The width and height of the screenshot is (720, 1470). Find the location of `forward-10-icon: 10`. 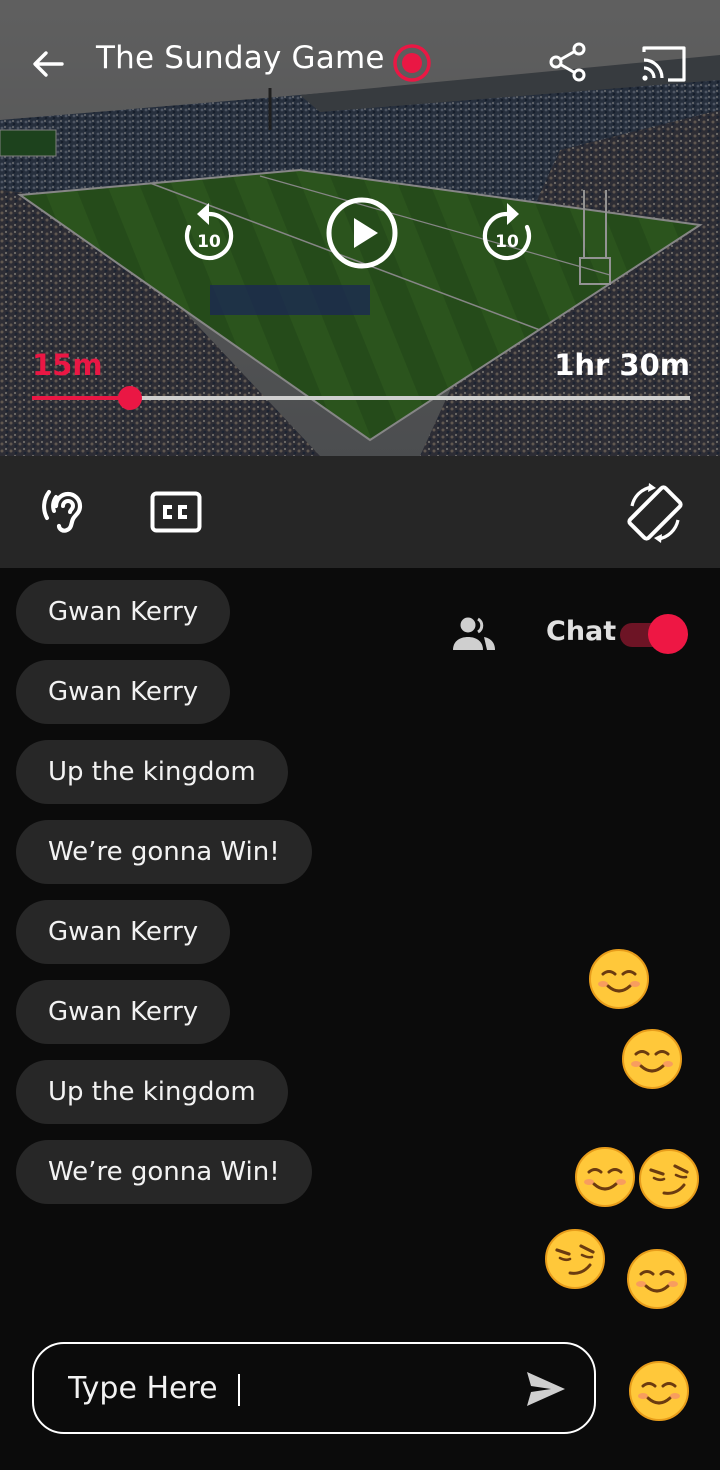

forward-10-icon: 10 is located at coordinates (507, 234).